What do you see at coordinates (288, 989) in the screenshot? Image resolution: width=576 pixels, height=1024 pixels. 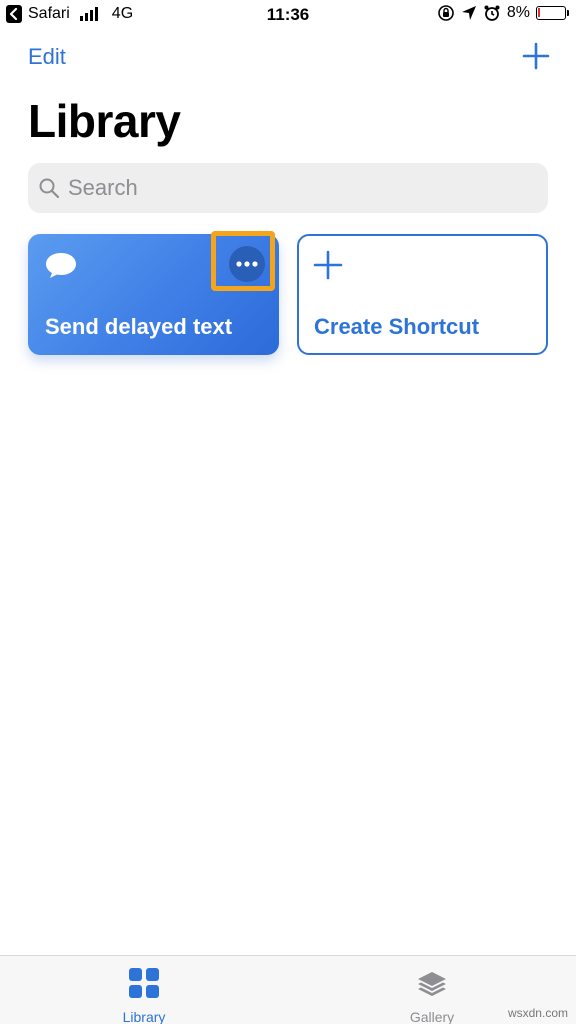 I see `tab-bar: Library Gallery` at bounding box center [288, 989].